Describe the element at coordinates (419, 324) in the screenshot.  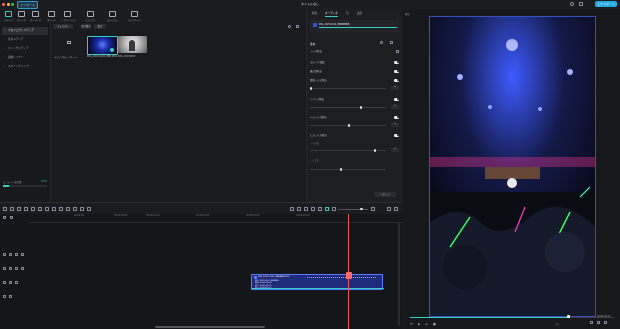
I see `play-icon: ▶` at that location.